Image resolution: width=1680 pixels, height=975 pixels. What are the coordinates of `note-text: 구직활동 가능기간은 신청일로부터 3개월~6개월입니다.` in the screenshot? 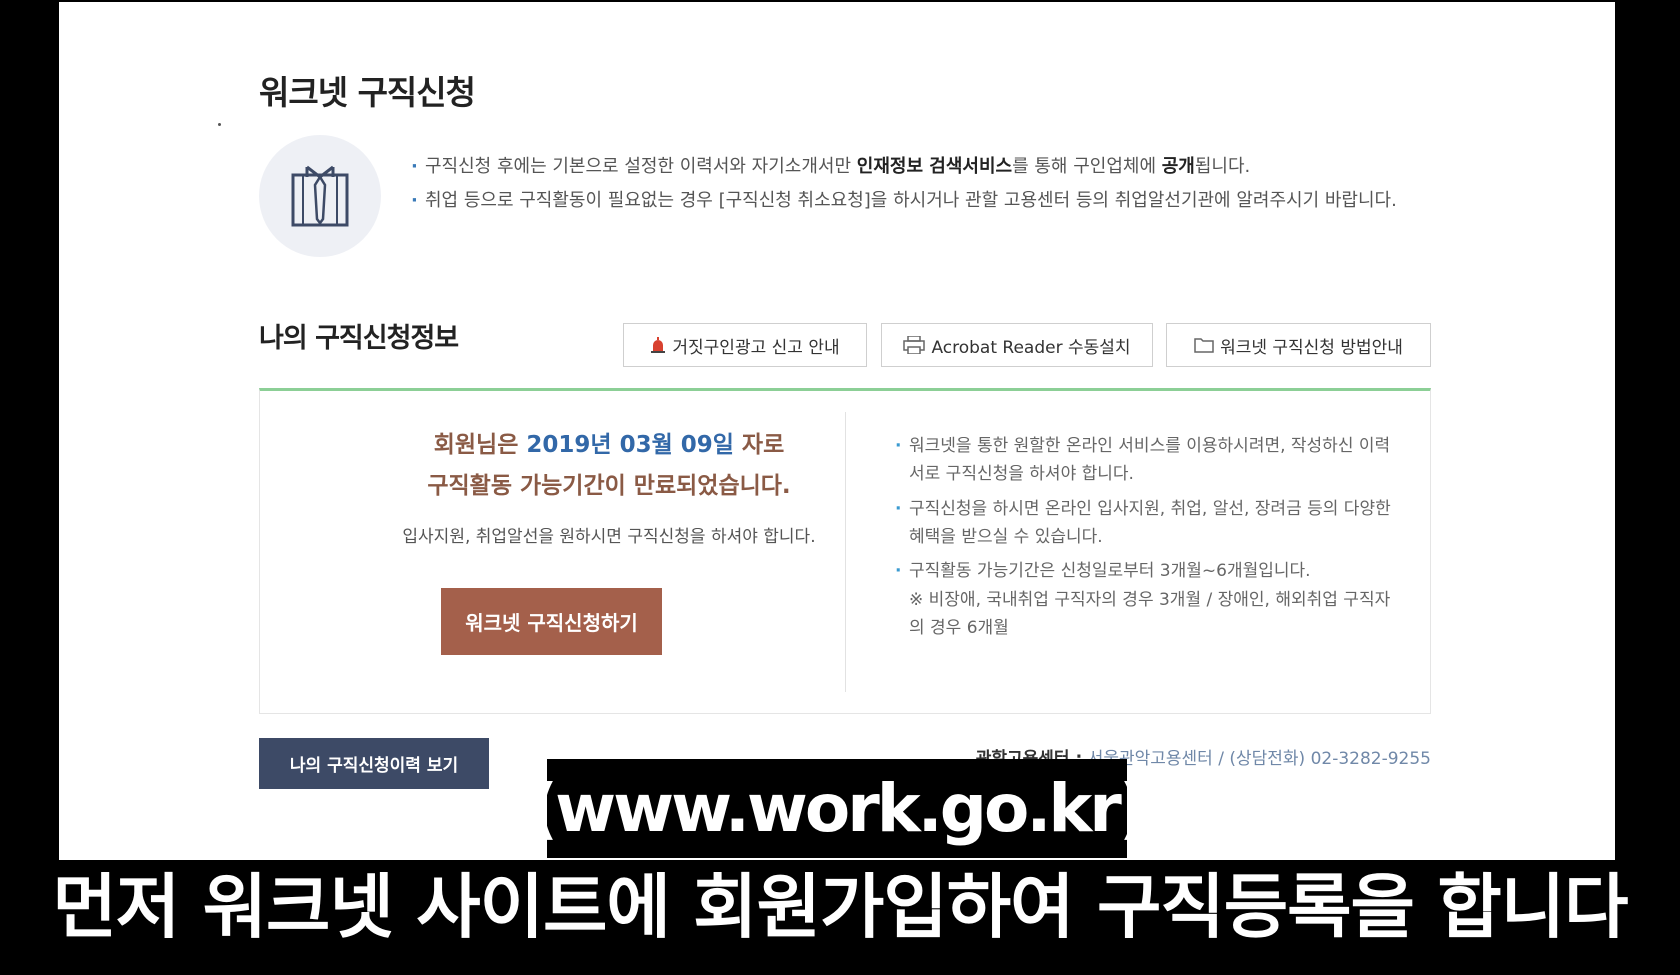 It's located at (1110, 571).